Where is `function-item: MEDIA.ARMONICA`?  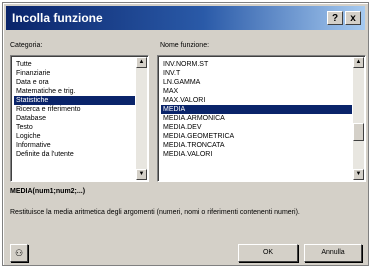
function-item: MEDIA.ARMONICA is located at coordinates (256, 118).